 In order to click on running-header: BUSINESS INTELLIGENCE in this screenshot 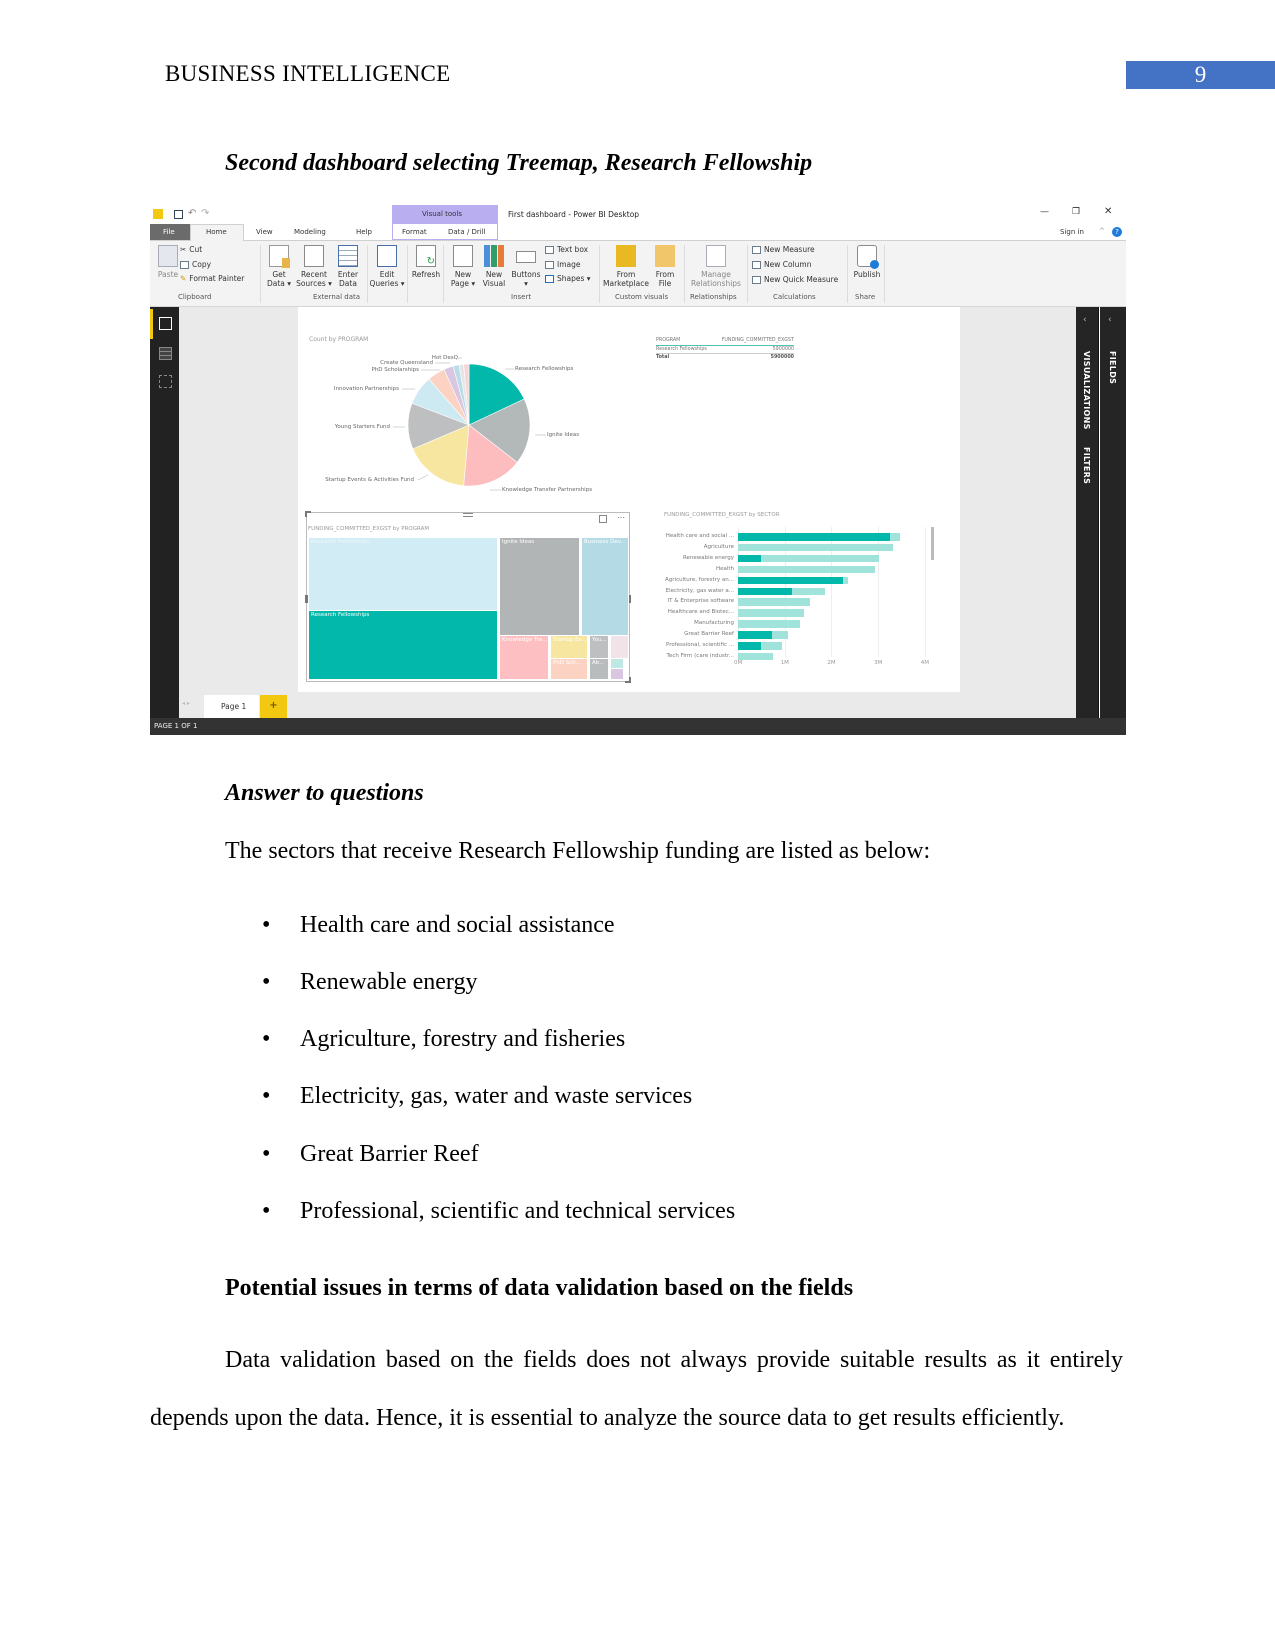, I will do `click(308, 73)`.